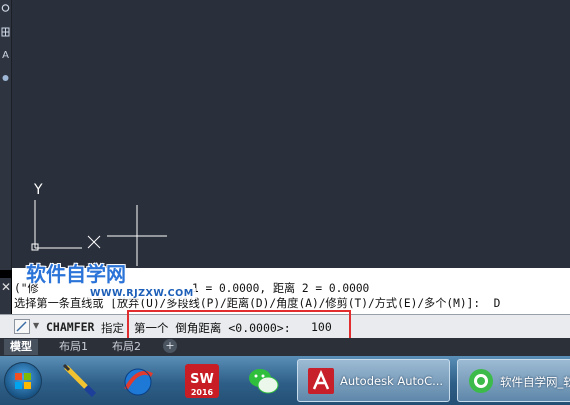 The image size is (570, 405). I want to click on sw-badge: SW, so click(202, 379).